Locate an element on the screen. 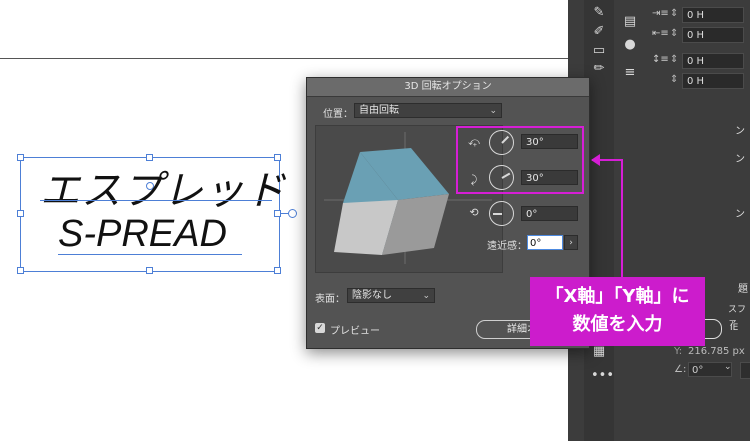 The width and height of the screenshot is (750, 441). perspective-input: 0° is located at coordinates (545, 242).